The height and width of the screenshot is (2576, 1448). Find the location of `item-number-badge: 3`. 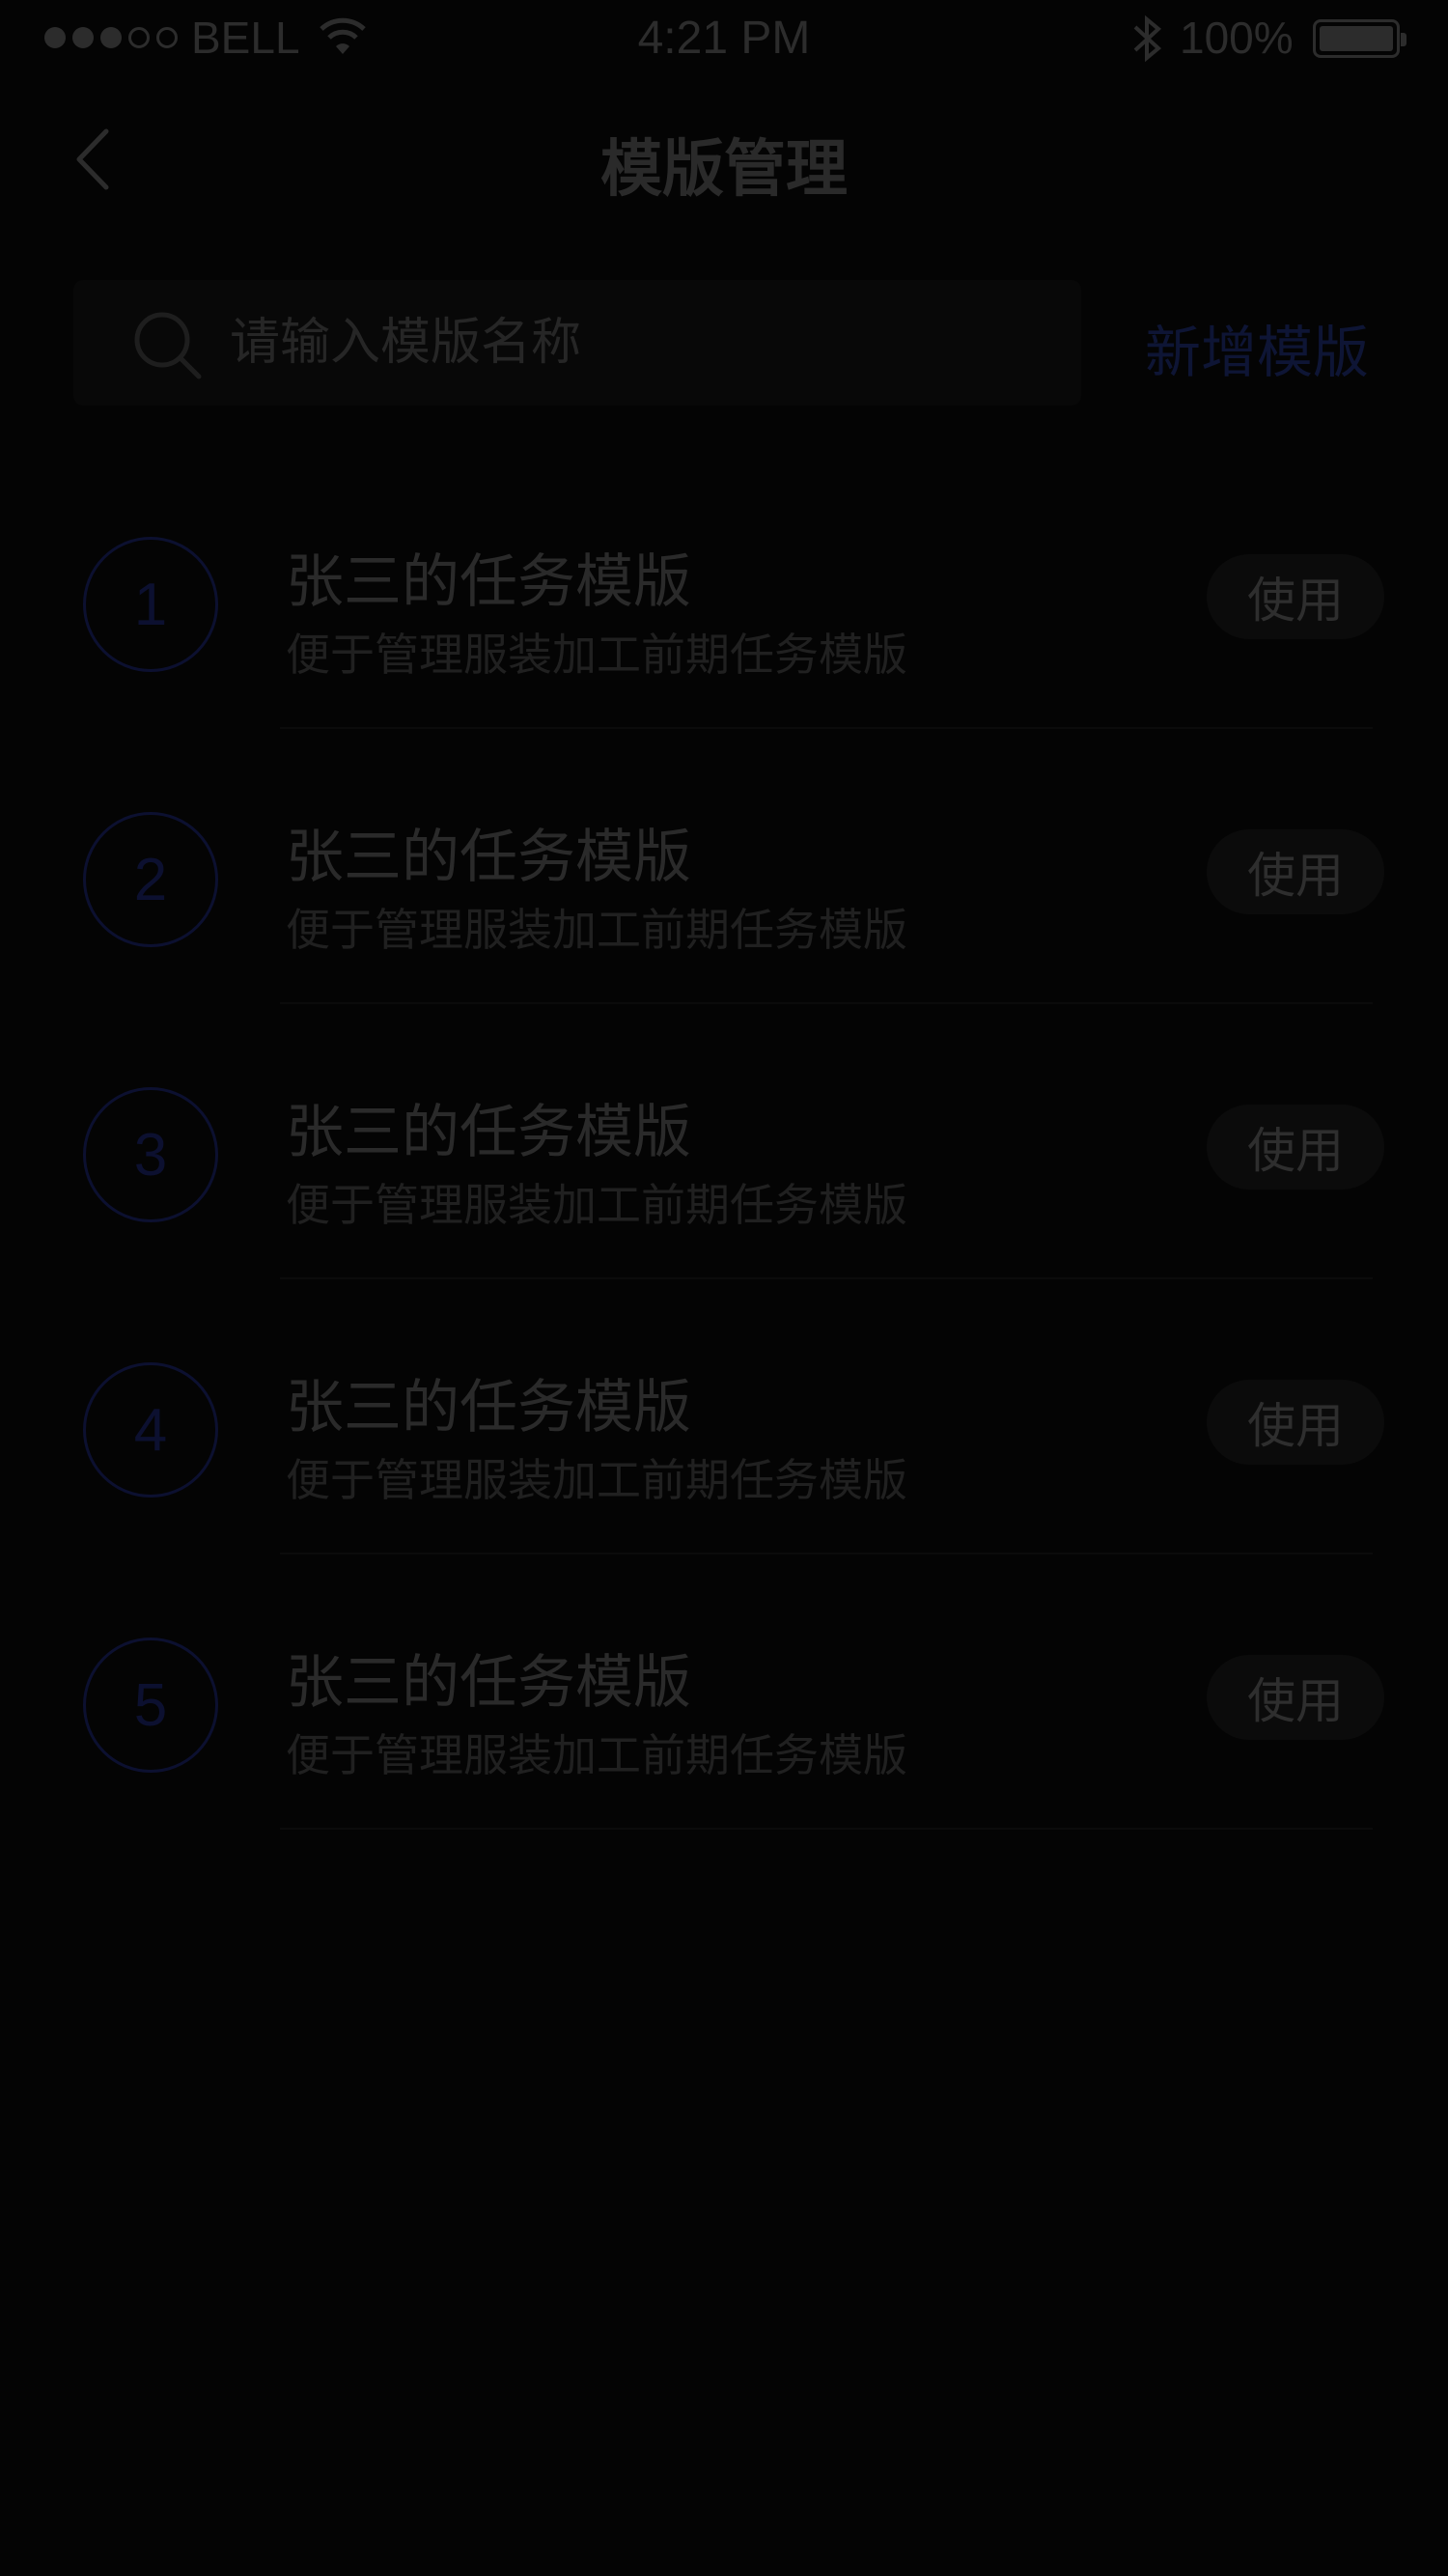

item-number-badge: 3 is located at coordinates (150, 1154).